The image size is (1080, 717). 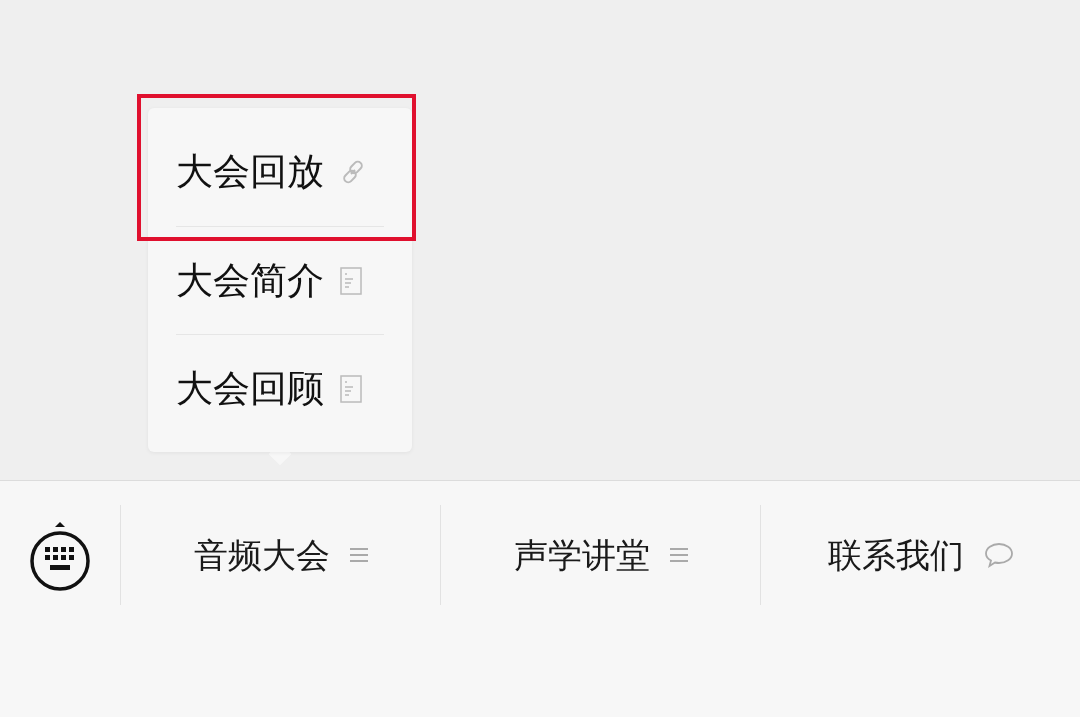 I want to click on chat-bubble-icon, so click(x=998, y=555).